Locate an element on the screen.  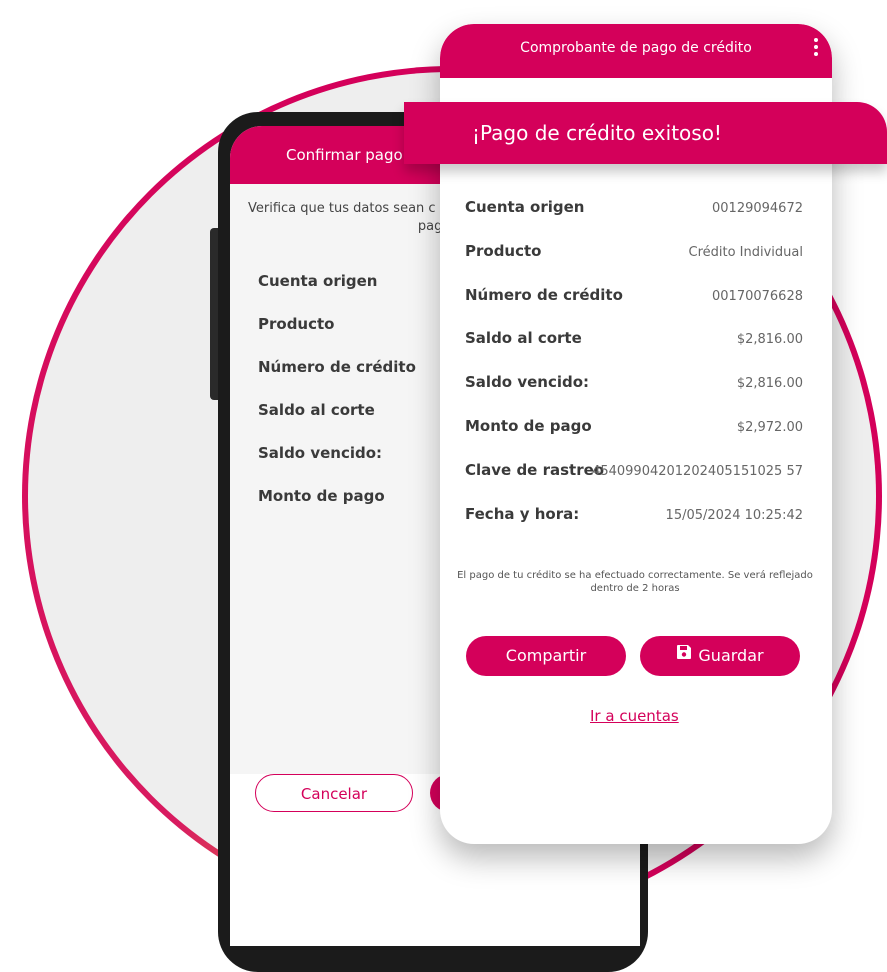
confirm-label: Saldo al corte is located at coordinates (316, 410).